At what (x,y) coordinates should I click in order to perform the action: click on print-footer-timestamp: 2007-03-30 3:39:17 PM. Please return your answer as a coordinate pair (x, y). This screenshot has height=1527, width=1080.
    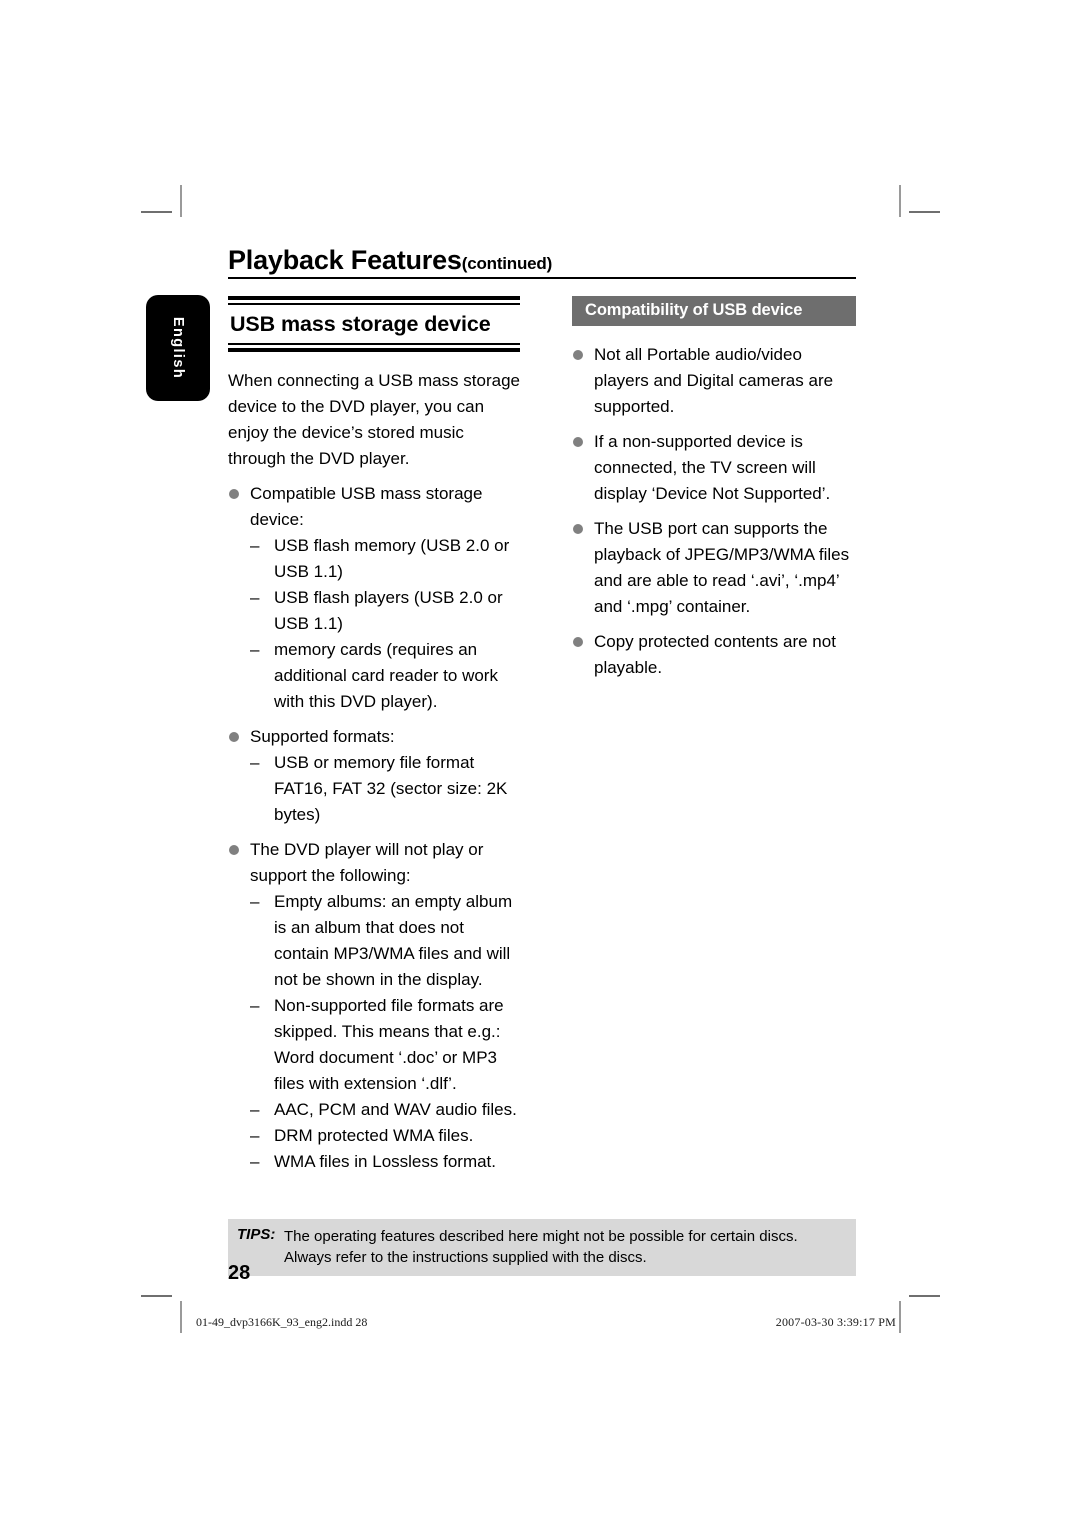
    Looking at the image, I should click on (835, 1322).